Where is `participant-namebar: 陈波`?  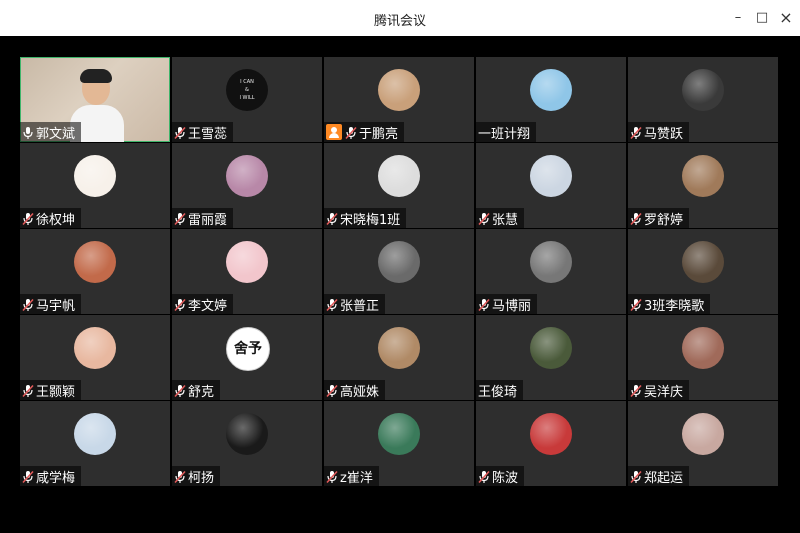
participant-namebar: 陈波 is located at coordinates (500, 476).